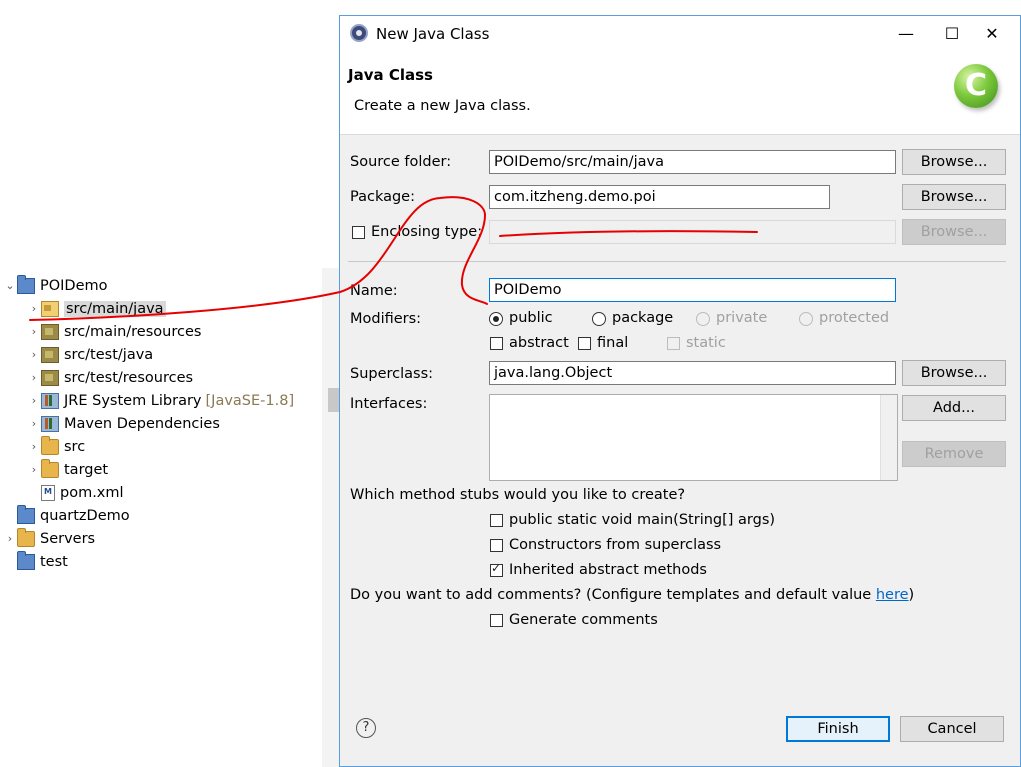  I want to click on explorer-scrollbar-strip, so click(330, 517).